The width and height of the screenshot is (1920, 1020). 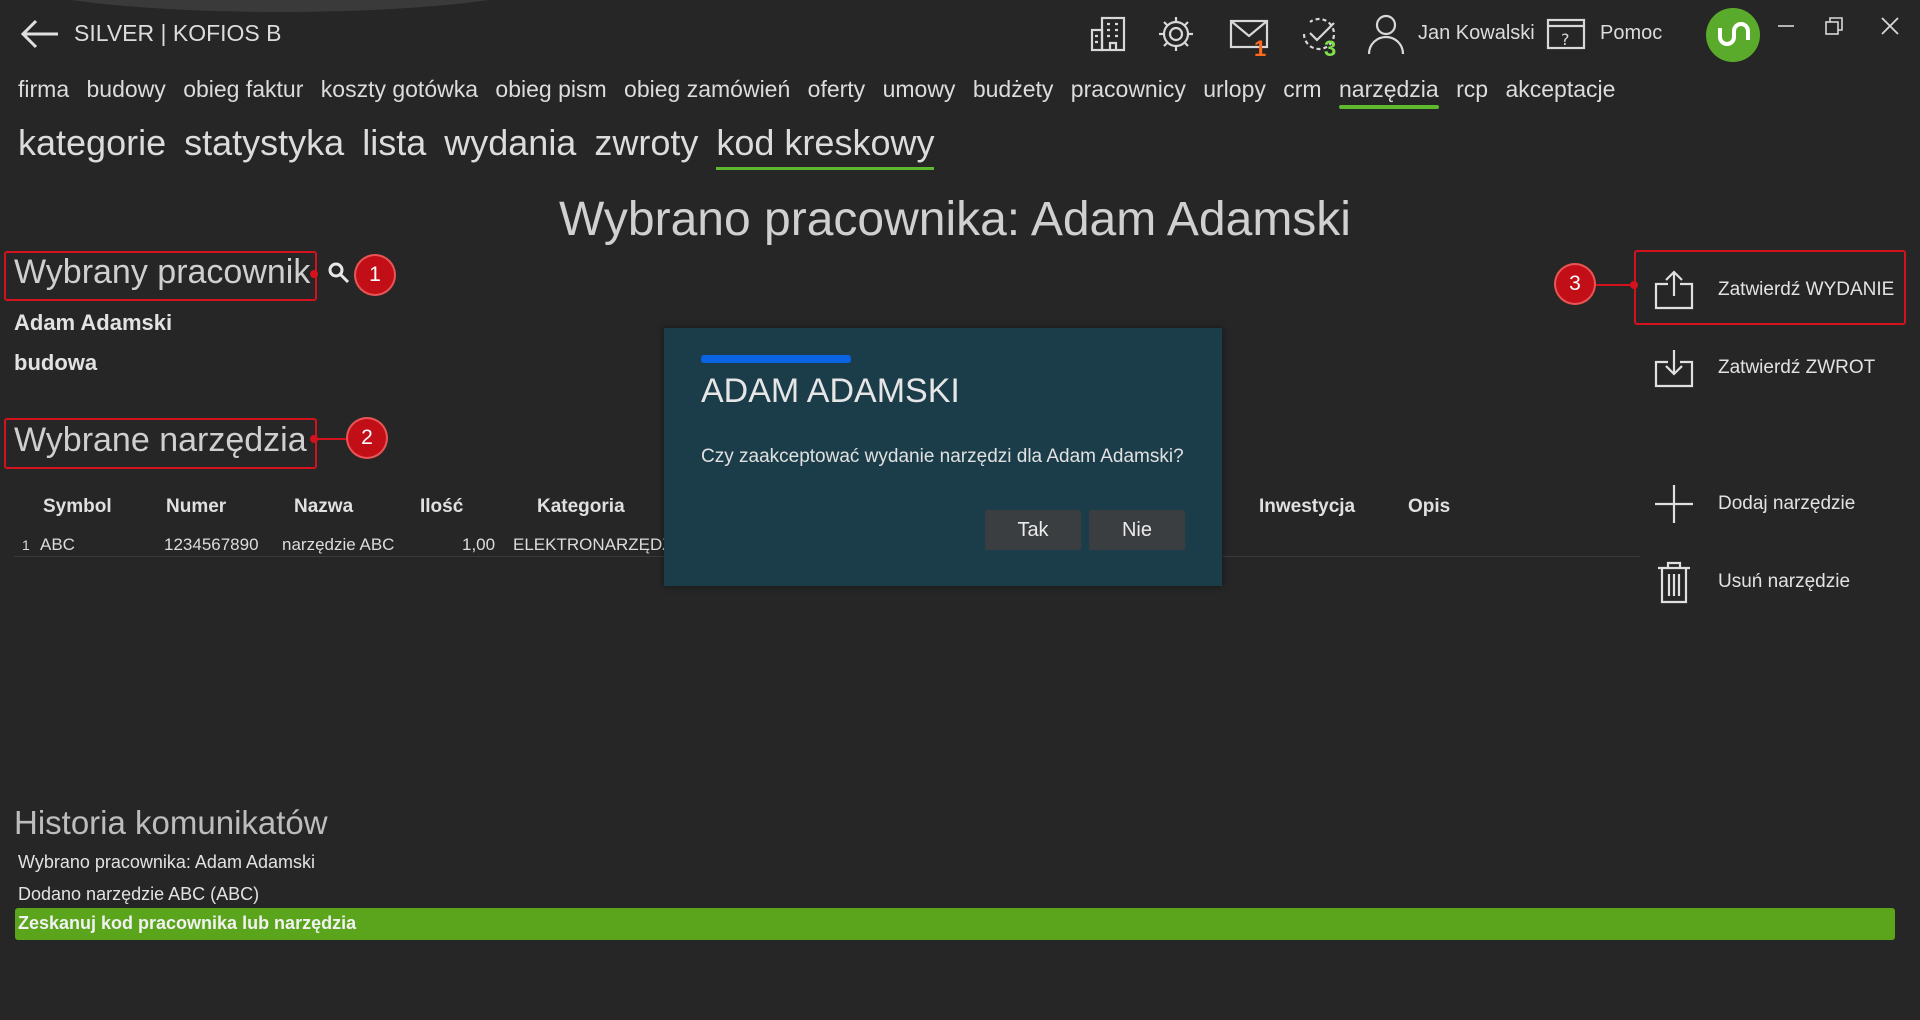 What do you see at coordinates (1797, 367) in the screenshot?
I see `confirm-return-label: Zatwierdź ZWROT` at bounding box center [1797, 367].